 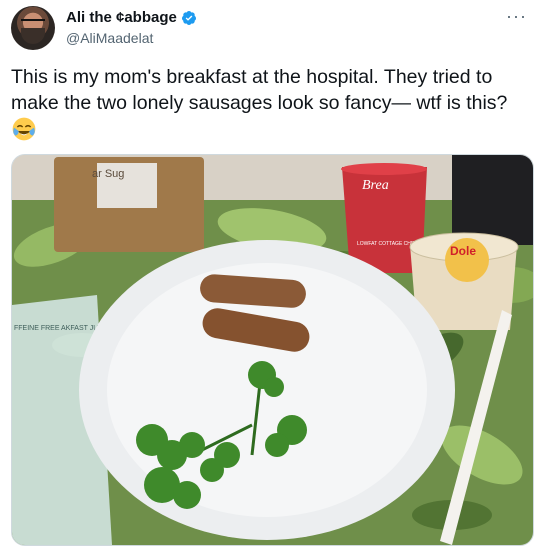 I want to click on author-handle: @AliMaadelat, so click(x=109, y=38).